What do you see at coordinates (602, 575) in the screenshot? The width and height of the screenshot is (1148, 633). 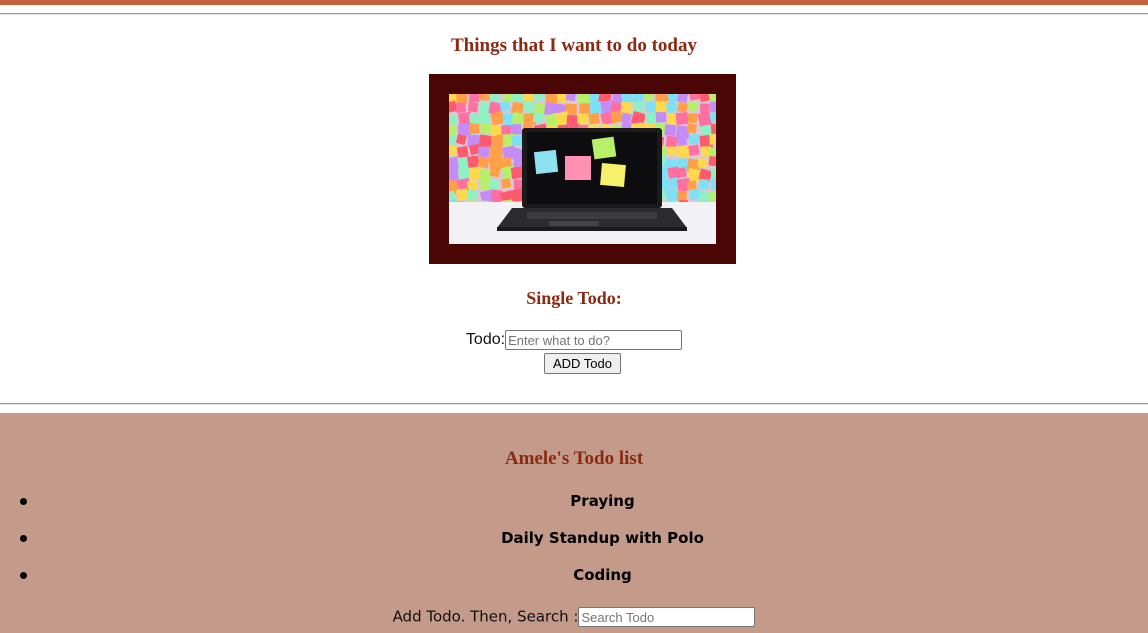 I see `list-item-label: Coding` at bounding box center [602, 575].